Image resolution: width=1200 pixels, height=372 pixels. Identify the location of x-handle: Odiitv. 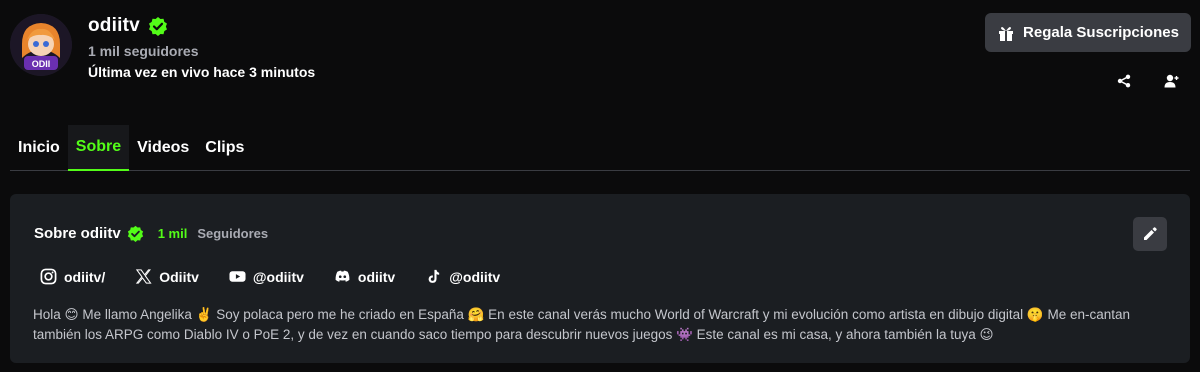
(179, 276).